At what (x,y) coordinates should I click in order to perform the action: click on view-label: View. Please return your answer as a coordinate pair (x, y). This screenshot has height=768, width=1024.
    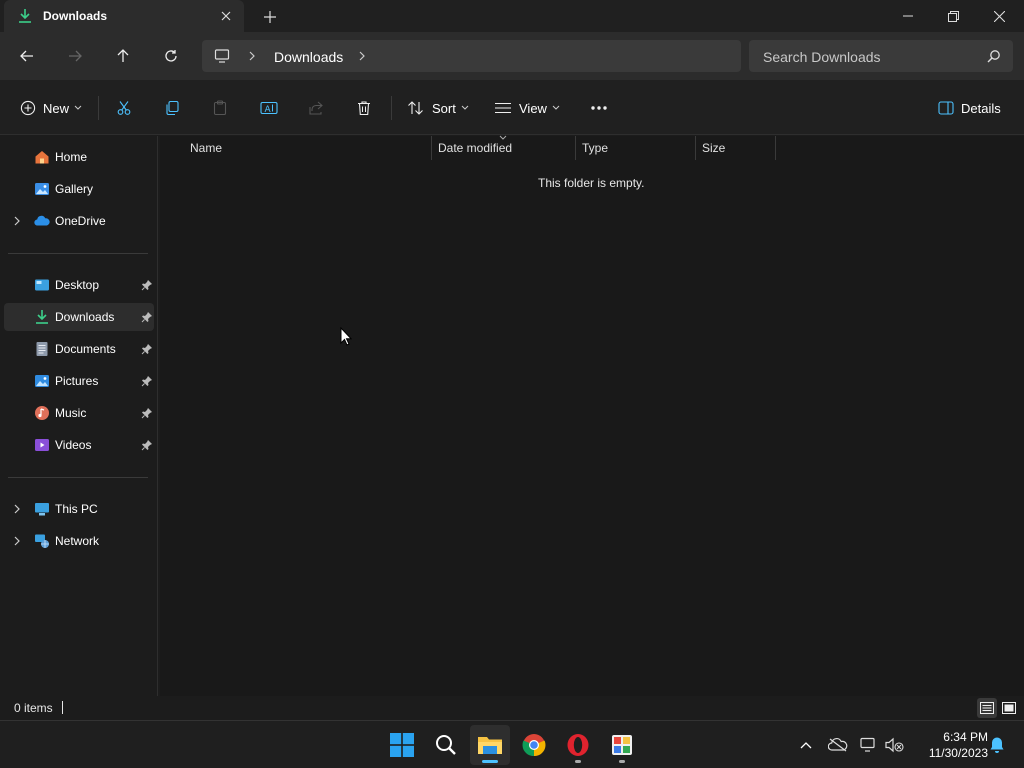
    Looking at the image, I should click on (533, 108).